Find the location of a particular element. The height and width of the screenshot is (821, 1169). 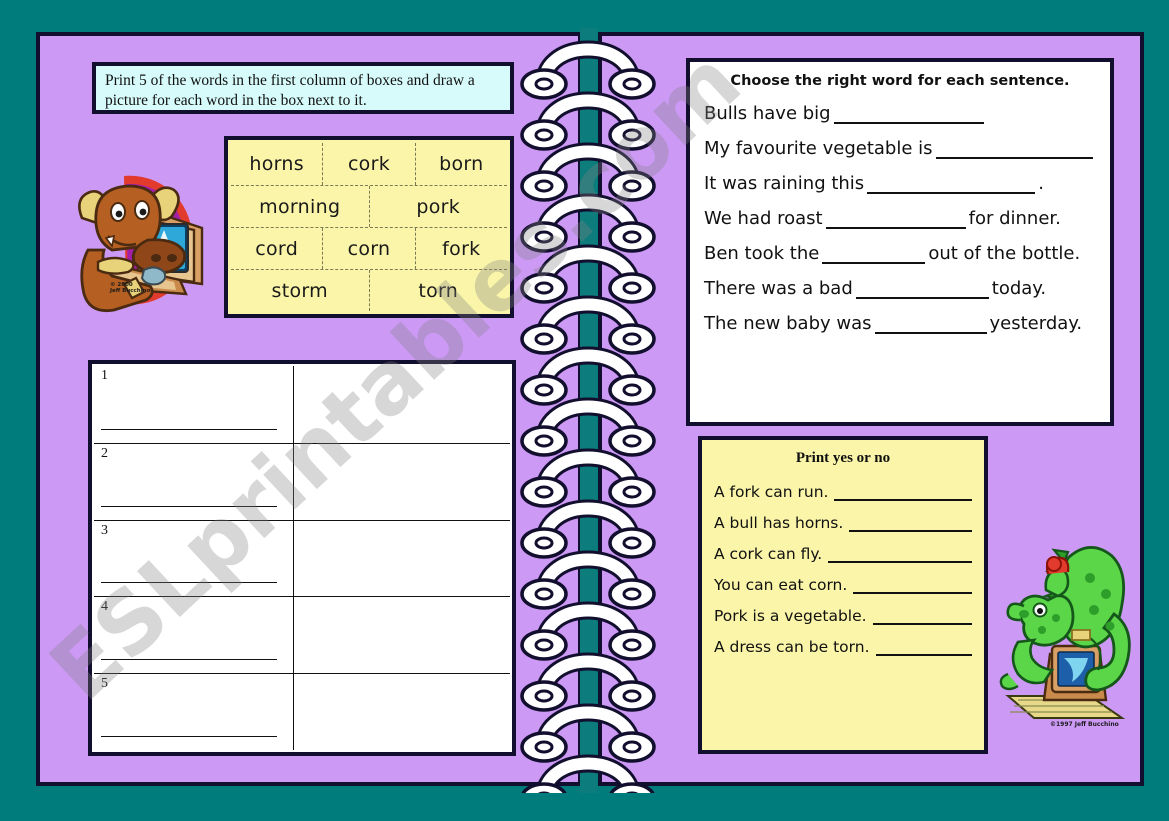

sentence-text-before: We had roast is located at coordinates (763, 218).